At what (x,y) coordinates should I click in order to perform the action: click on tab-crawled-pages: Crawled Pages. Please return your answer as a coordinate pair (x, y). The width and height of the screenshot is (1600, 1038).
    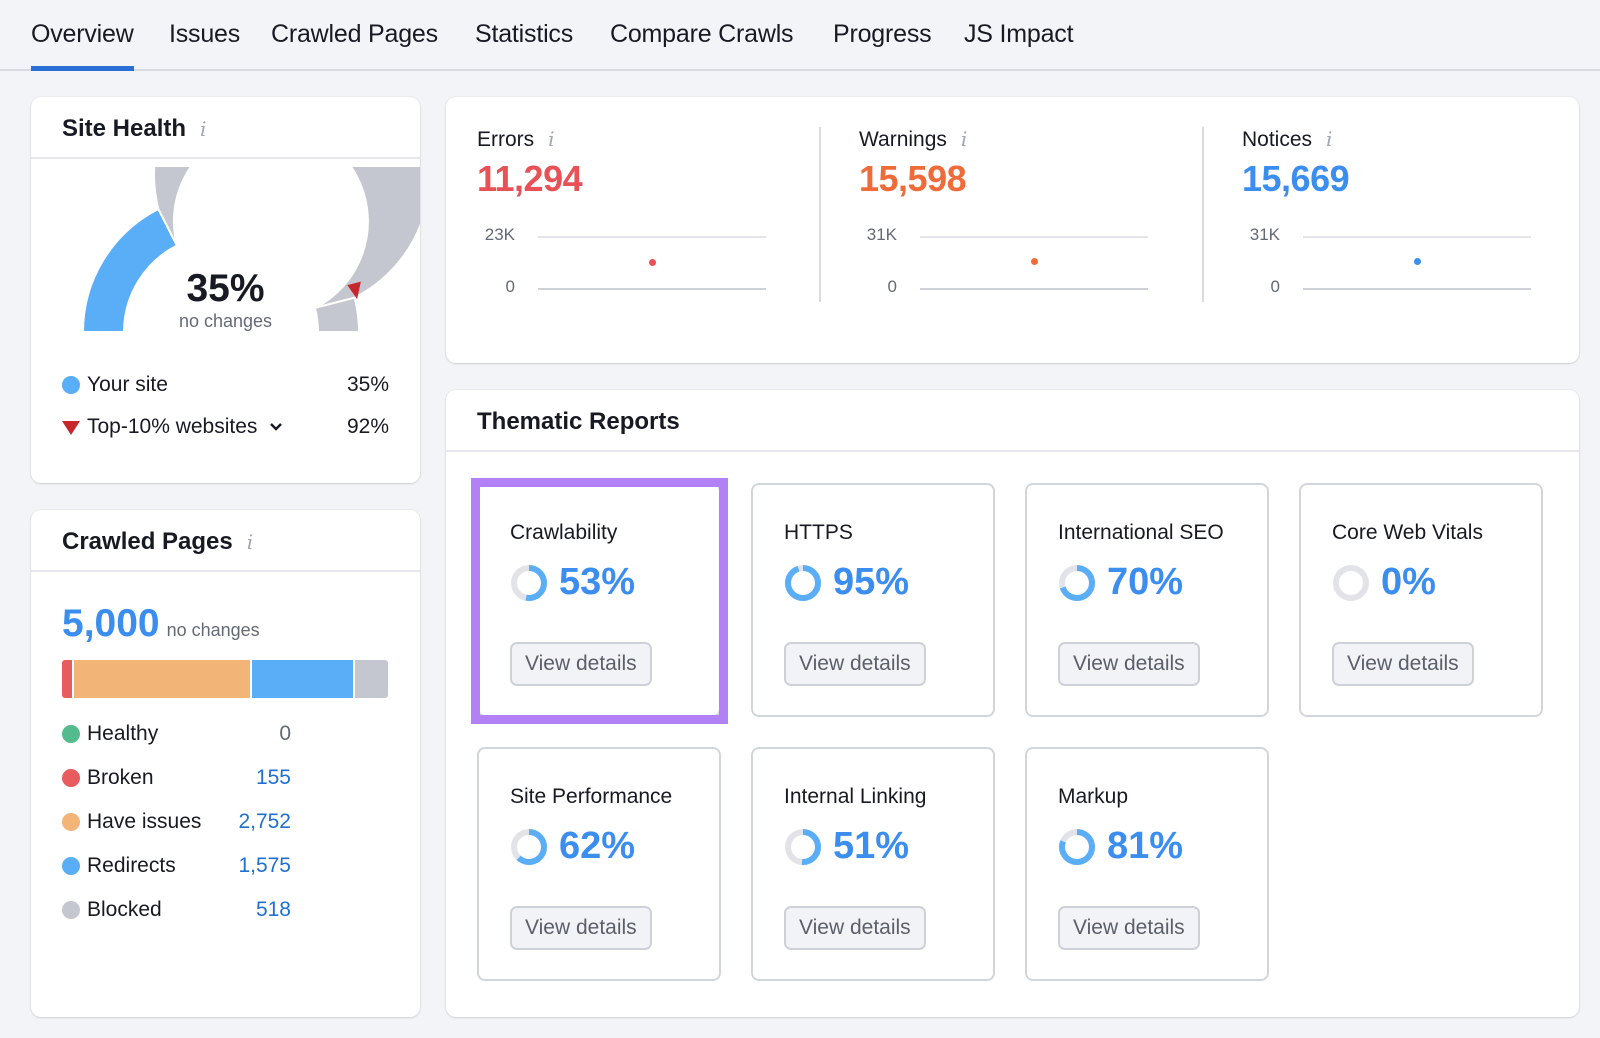
    Looking at the image, I should click on (354, 34).